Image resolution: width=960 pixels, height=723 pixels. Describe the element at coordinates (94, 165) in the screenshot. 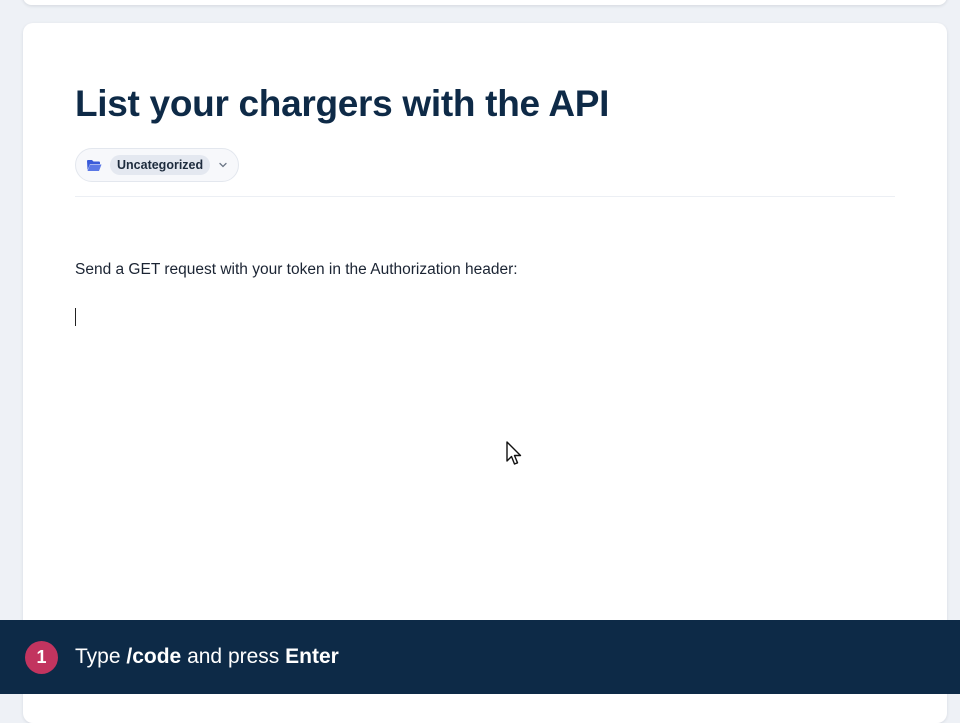

I see `folder-open-icon` at that location.